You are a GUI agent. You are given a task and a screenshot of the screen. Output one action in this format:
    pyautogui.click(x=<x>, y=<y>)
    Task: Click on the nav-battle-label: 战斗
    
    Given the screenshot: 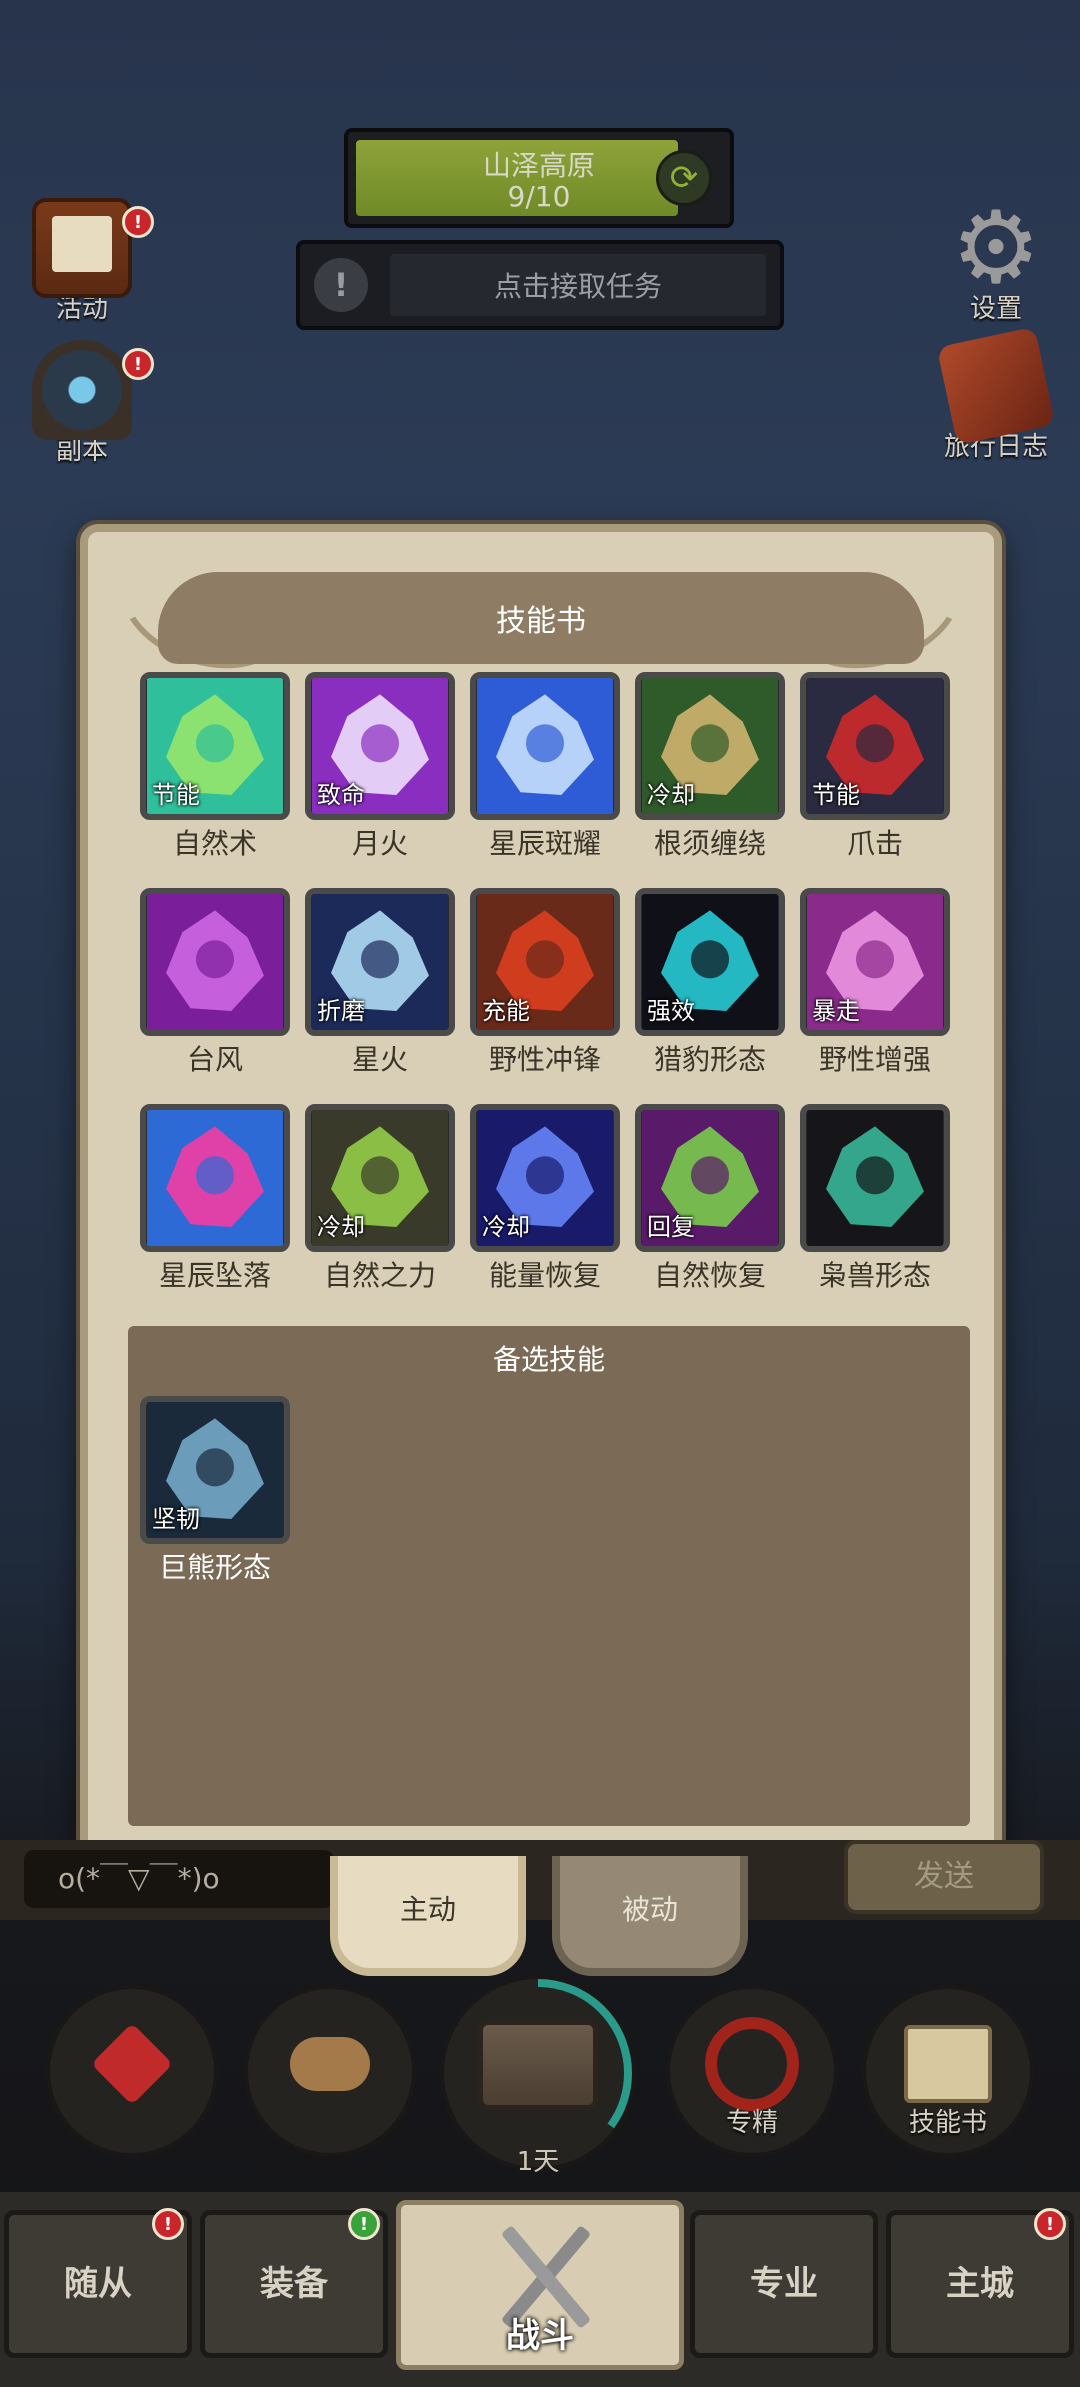 What is the action you would take?
    pyautogui.click(x=540, y=2336)
    